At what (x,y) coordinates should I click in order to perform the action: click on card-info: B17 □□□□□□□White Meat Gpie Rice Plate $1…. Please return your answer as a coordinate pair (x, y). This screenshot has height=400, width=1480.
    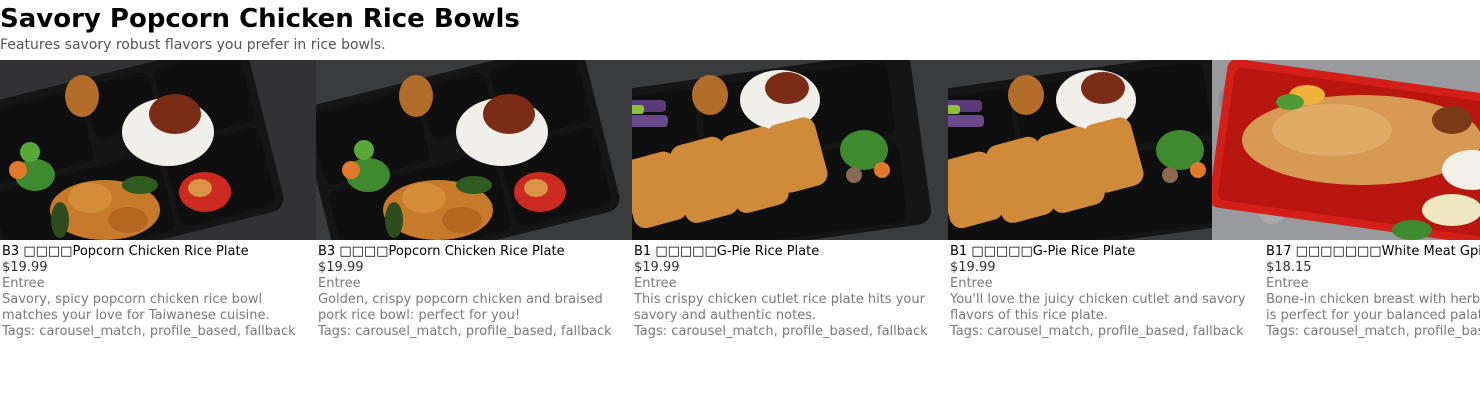
    Looking at the image, I should click on (1372, 292).